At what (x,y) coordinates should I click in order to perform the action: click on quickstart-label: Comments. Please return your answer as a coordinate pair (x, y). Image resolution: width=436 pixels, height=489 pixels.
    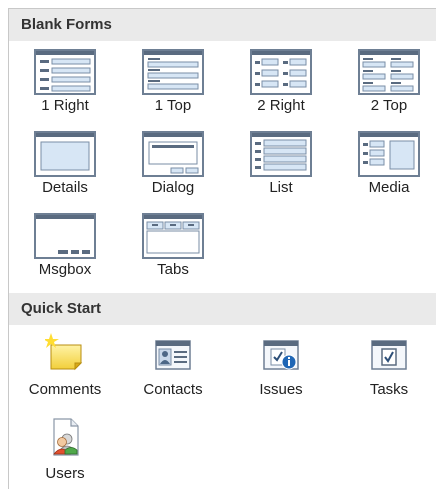
    Looking at the image, I should click on (65, 389).